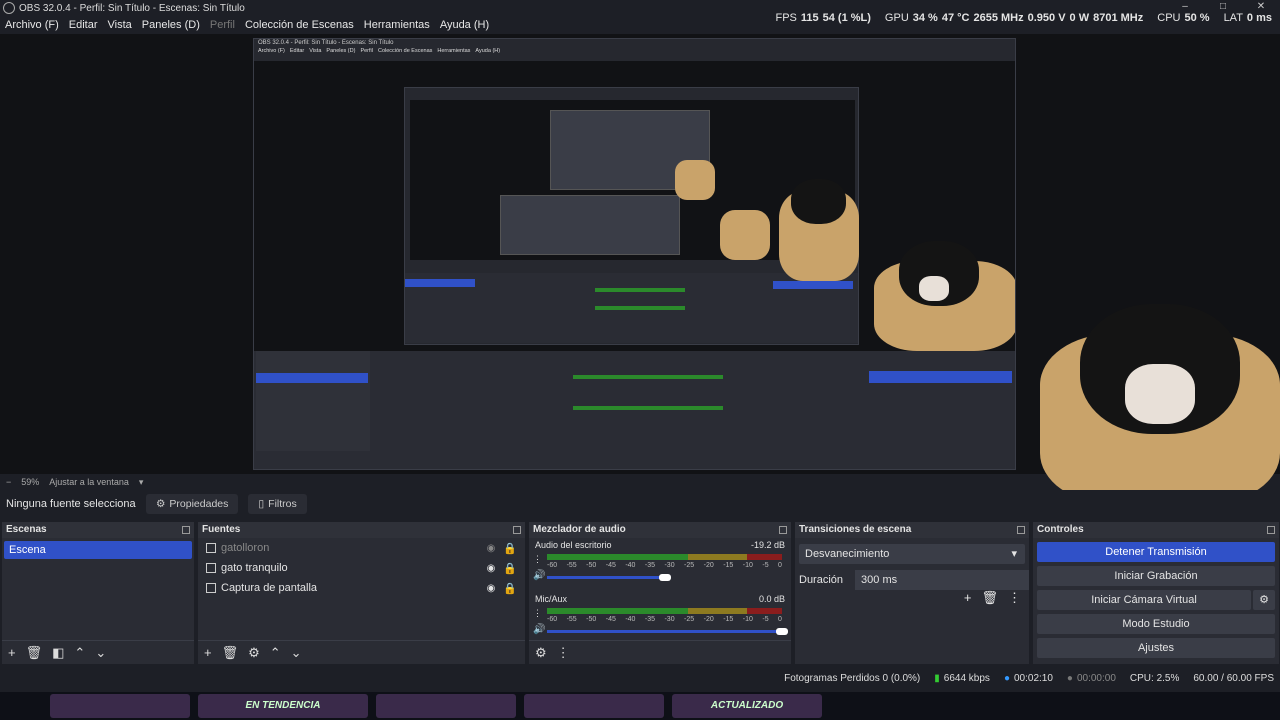 This screenshot has width=1280, height=720. I want to click on source-label: Captura de pantalla, so click(269, 588).